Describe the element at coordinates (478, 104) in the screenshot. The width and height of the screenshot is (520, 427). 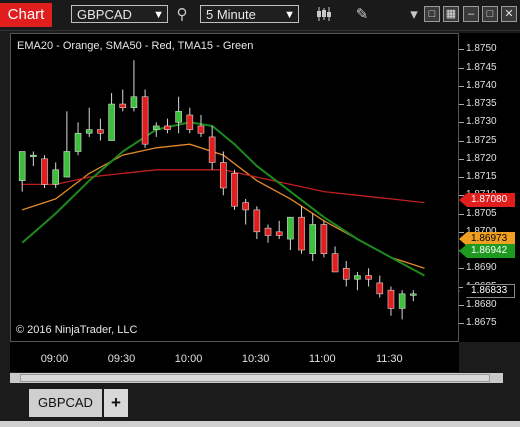
I see `price-tick-label: 1.8735` at that location.